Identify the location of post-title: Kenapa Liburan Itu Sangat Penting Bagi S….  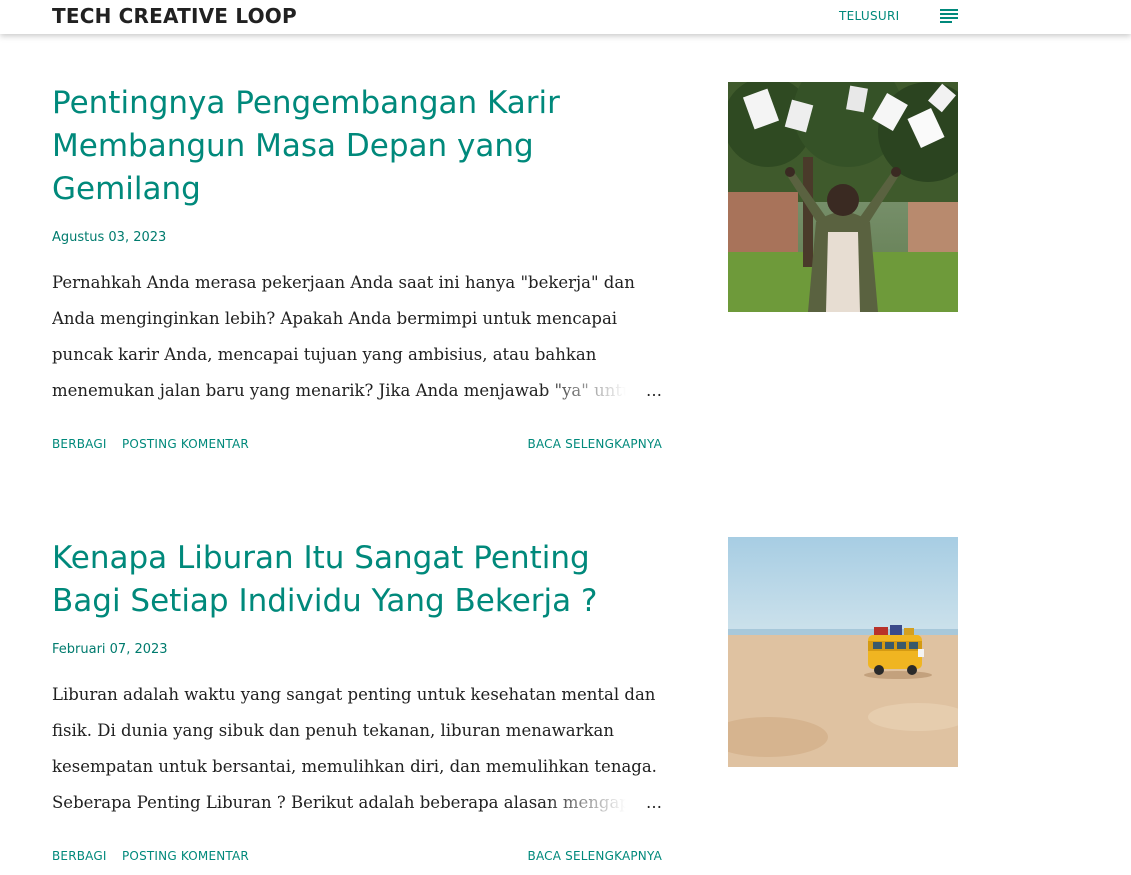
(357, 580).